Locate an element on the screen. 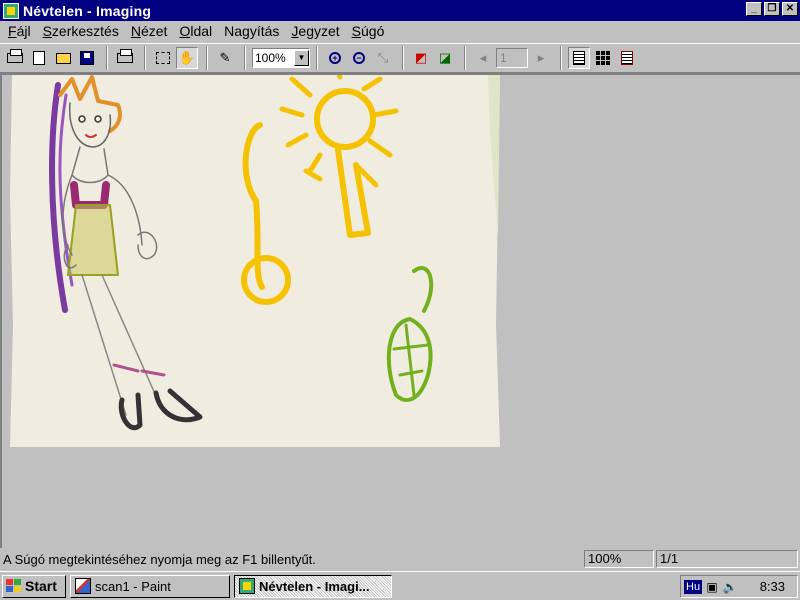 The image size is (800, 600). scheduler-icon: ▣ is located at coordinates (712, 587).